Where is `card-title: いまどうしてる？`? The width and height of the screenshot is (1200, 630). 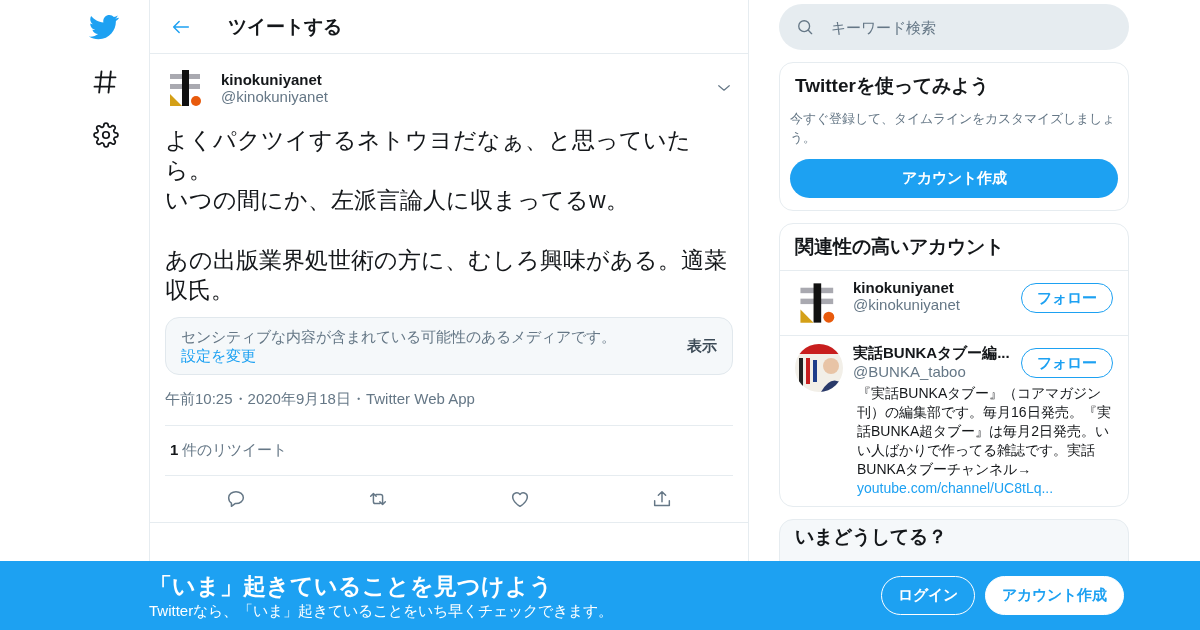 card-title: いまどうしてる？ is located at coordinates (871, 537).